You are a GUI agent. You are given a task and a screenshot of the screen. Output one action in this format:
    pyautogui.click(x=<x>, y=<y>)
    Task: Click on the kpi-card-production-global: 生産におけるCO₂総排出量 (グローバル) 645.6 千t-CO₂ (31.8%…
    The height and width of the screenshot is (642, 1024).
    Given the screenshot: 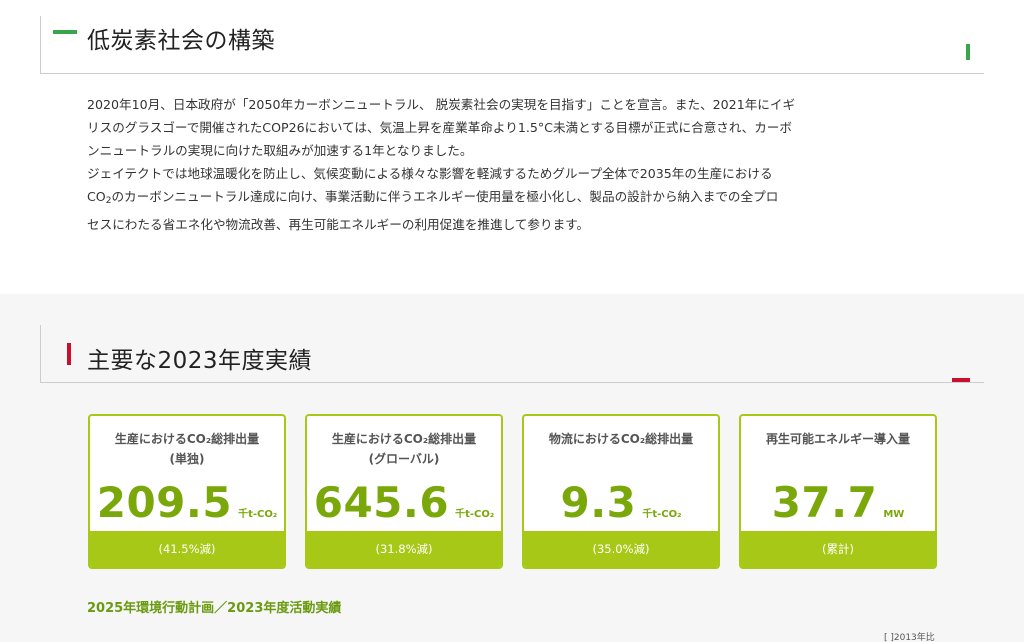 What is the action you would take?
    pyautogui.click(x=404, y=491)
    